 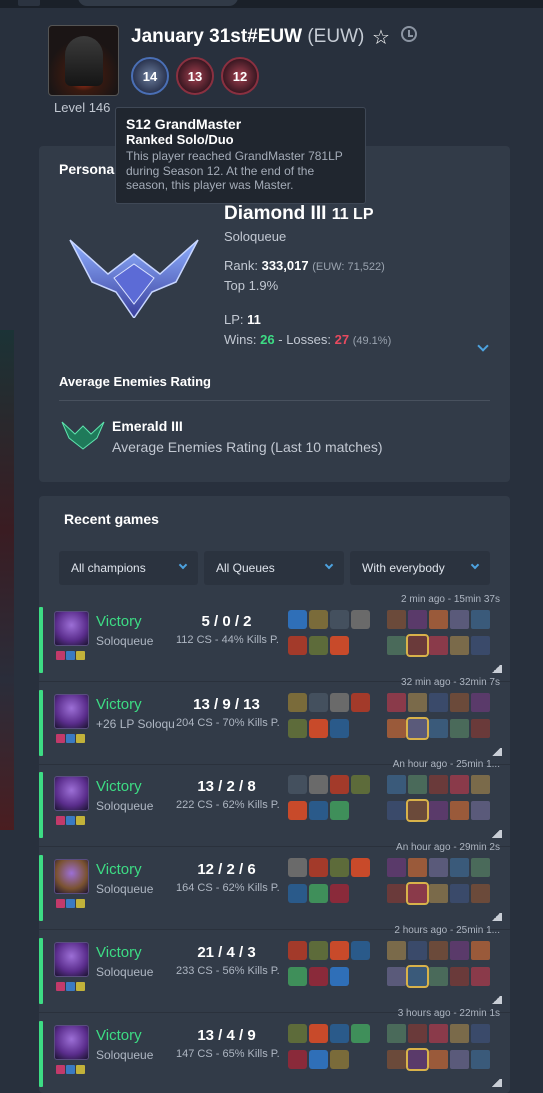 What do you see at coordinates (158, 3) in the screenshot?
I see `search-bar` at bounding box center [158, 3].